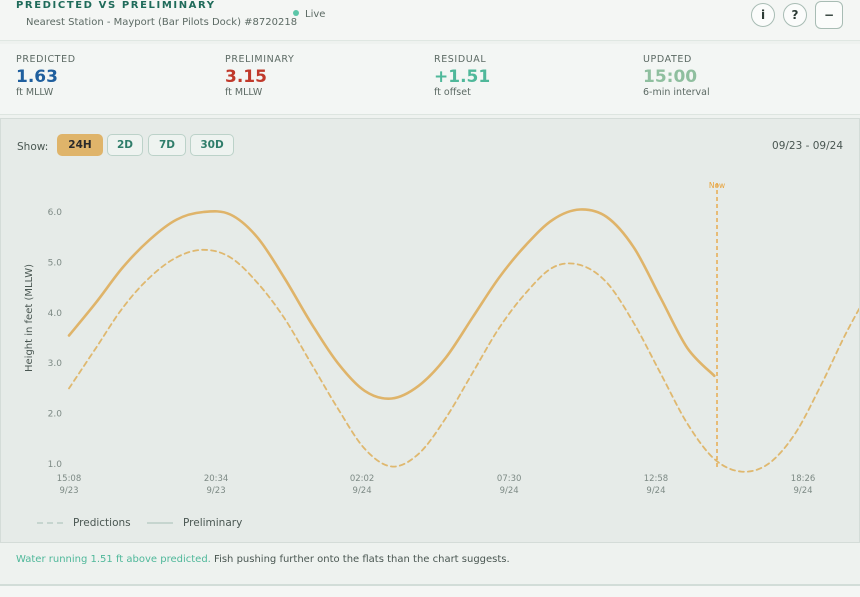 This screenshot has height=597, width=860. Describe the element at coordinates (55, 465) in the screenshot. I see `y-tick-label: 1.0` at that location.